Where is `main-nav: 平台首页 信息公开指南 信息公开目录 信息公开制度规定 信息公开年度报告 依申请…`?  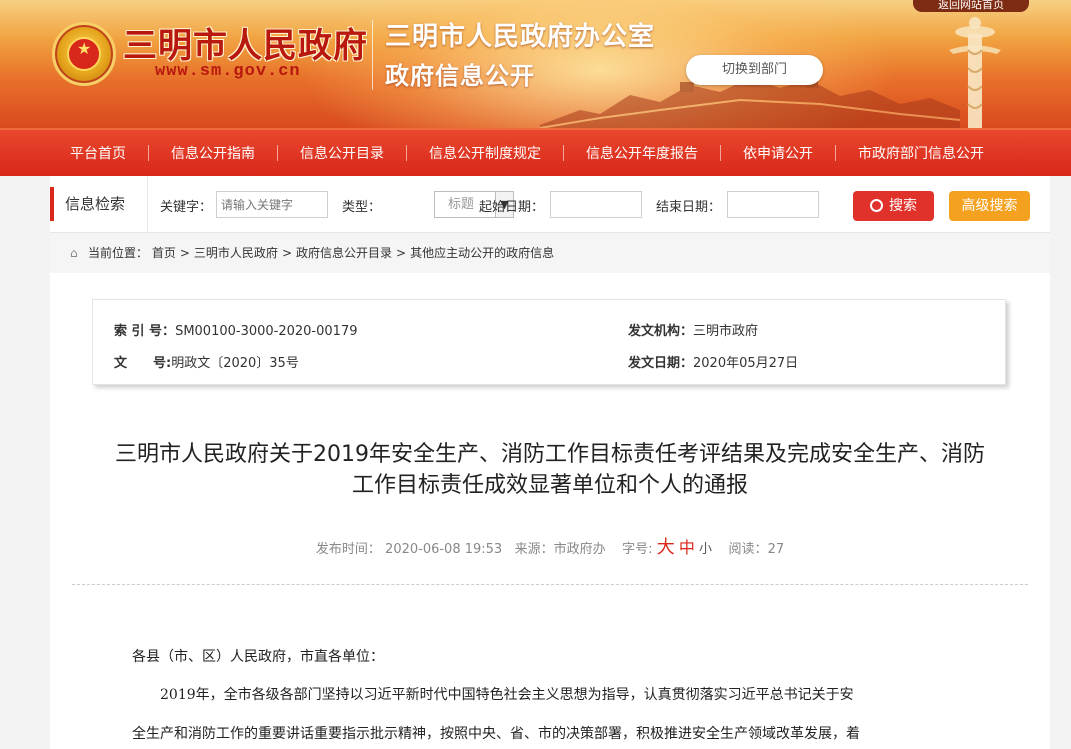 main-nav: 平台首页 信息公开指南 信息公开目录 信息公开制度规定 信息公开年度报告 依申请… is located at coordinates (535, 152).